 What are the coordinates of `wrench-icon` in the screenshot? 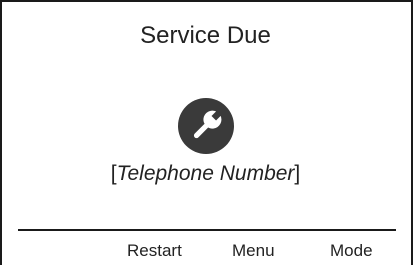 It's located at (206, 126).